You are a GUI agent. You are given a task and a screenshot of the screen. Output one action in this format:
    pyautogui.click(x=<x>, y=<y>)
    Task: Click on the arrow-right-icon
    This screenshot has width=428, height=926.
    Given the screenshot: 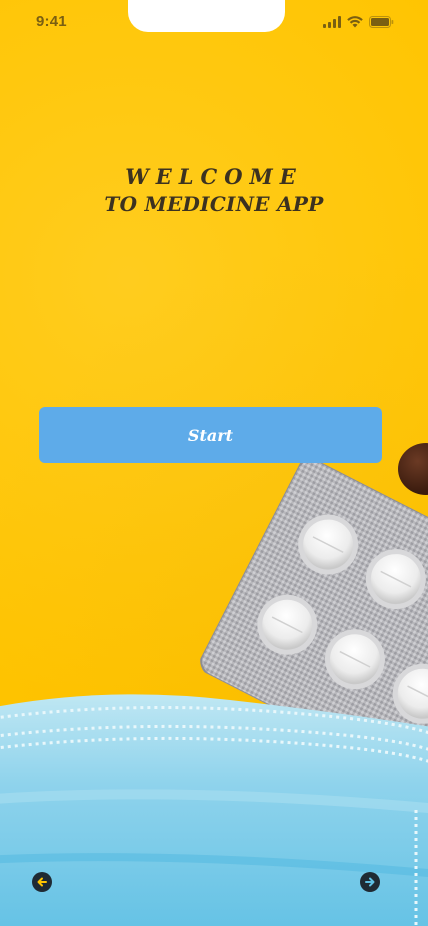 What is the action you would take?
    pyautogui.click(x=370, y=882)
    